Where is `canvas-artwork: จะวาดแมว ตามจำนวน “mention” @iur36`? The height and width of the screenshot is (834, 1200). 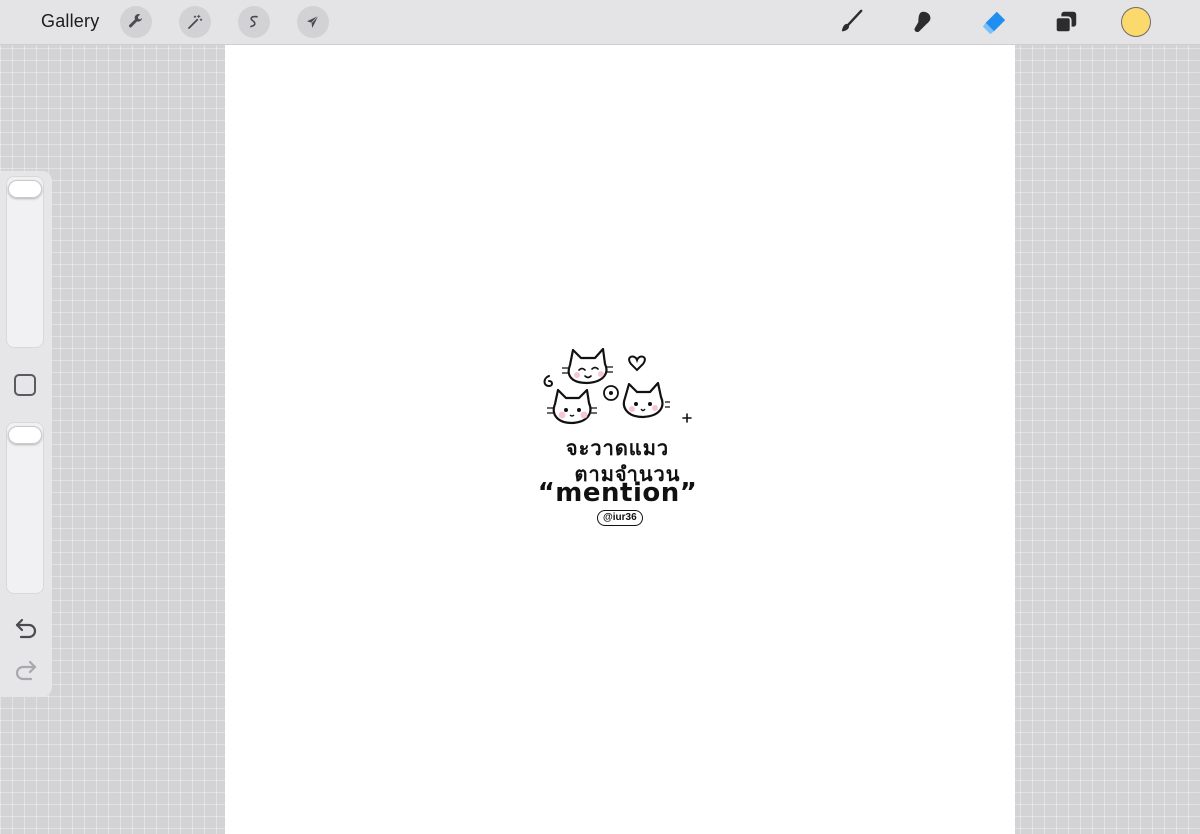
canvas-artwork: จะวาดแมว ตามจำนวน “mention” @iur36 is located at coordinates (617, 435).